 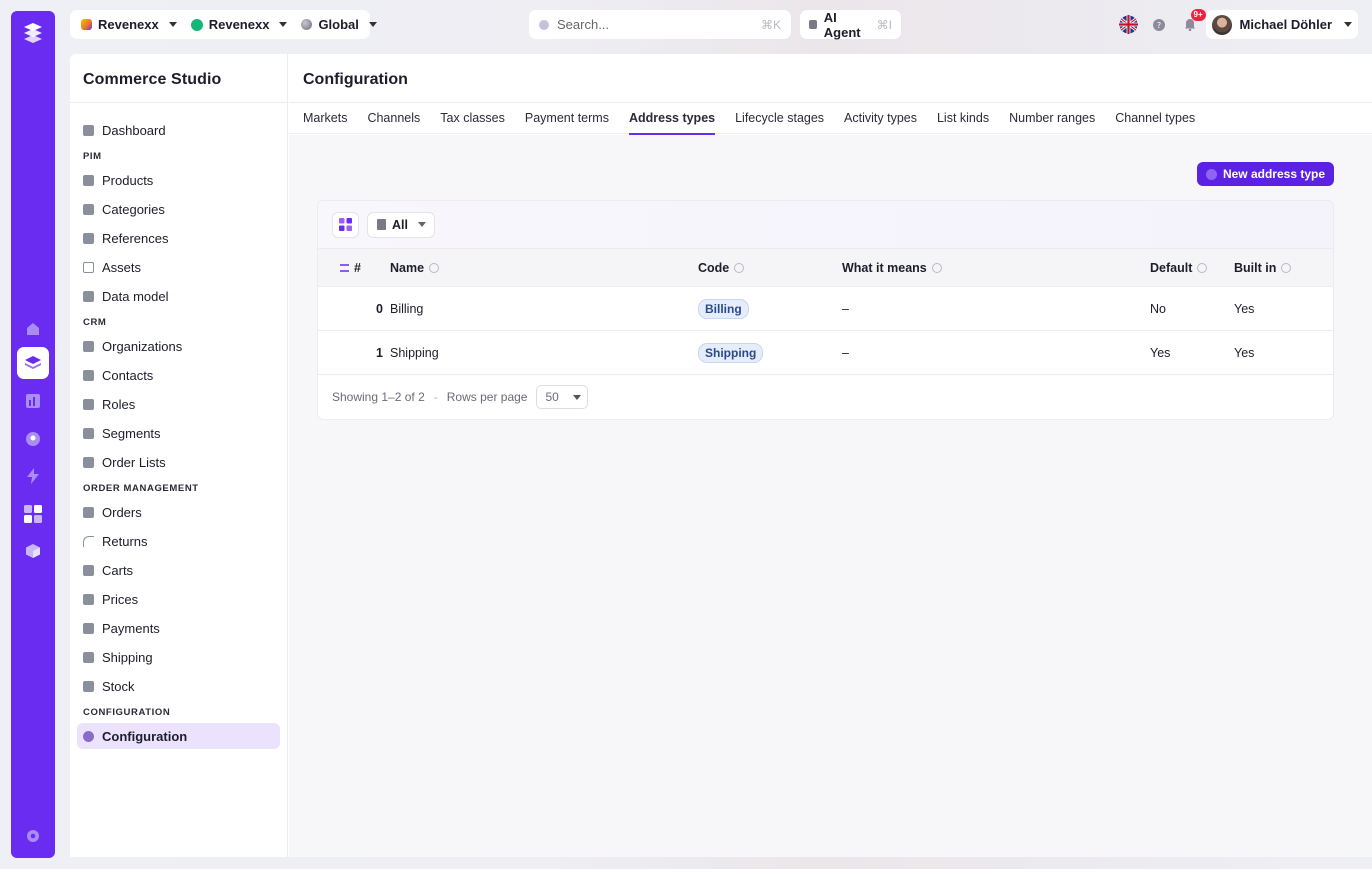 What do you see at coordinates (344, 267) in the screenshot?
I see `sort-icon` at bounding box center [344, 267].